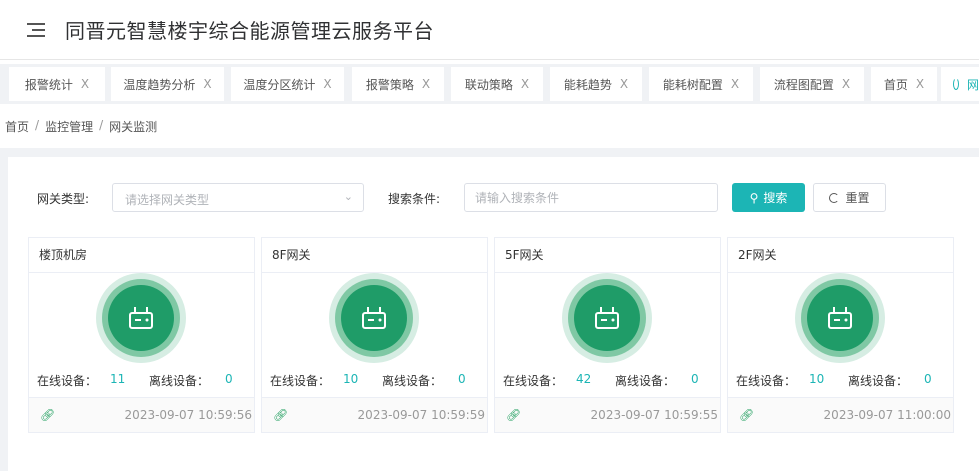  I want to click on app-title: 同晋元智慧楼宇综合能源管理云服务平台, so click(249, 31).